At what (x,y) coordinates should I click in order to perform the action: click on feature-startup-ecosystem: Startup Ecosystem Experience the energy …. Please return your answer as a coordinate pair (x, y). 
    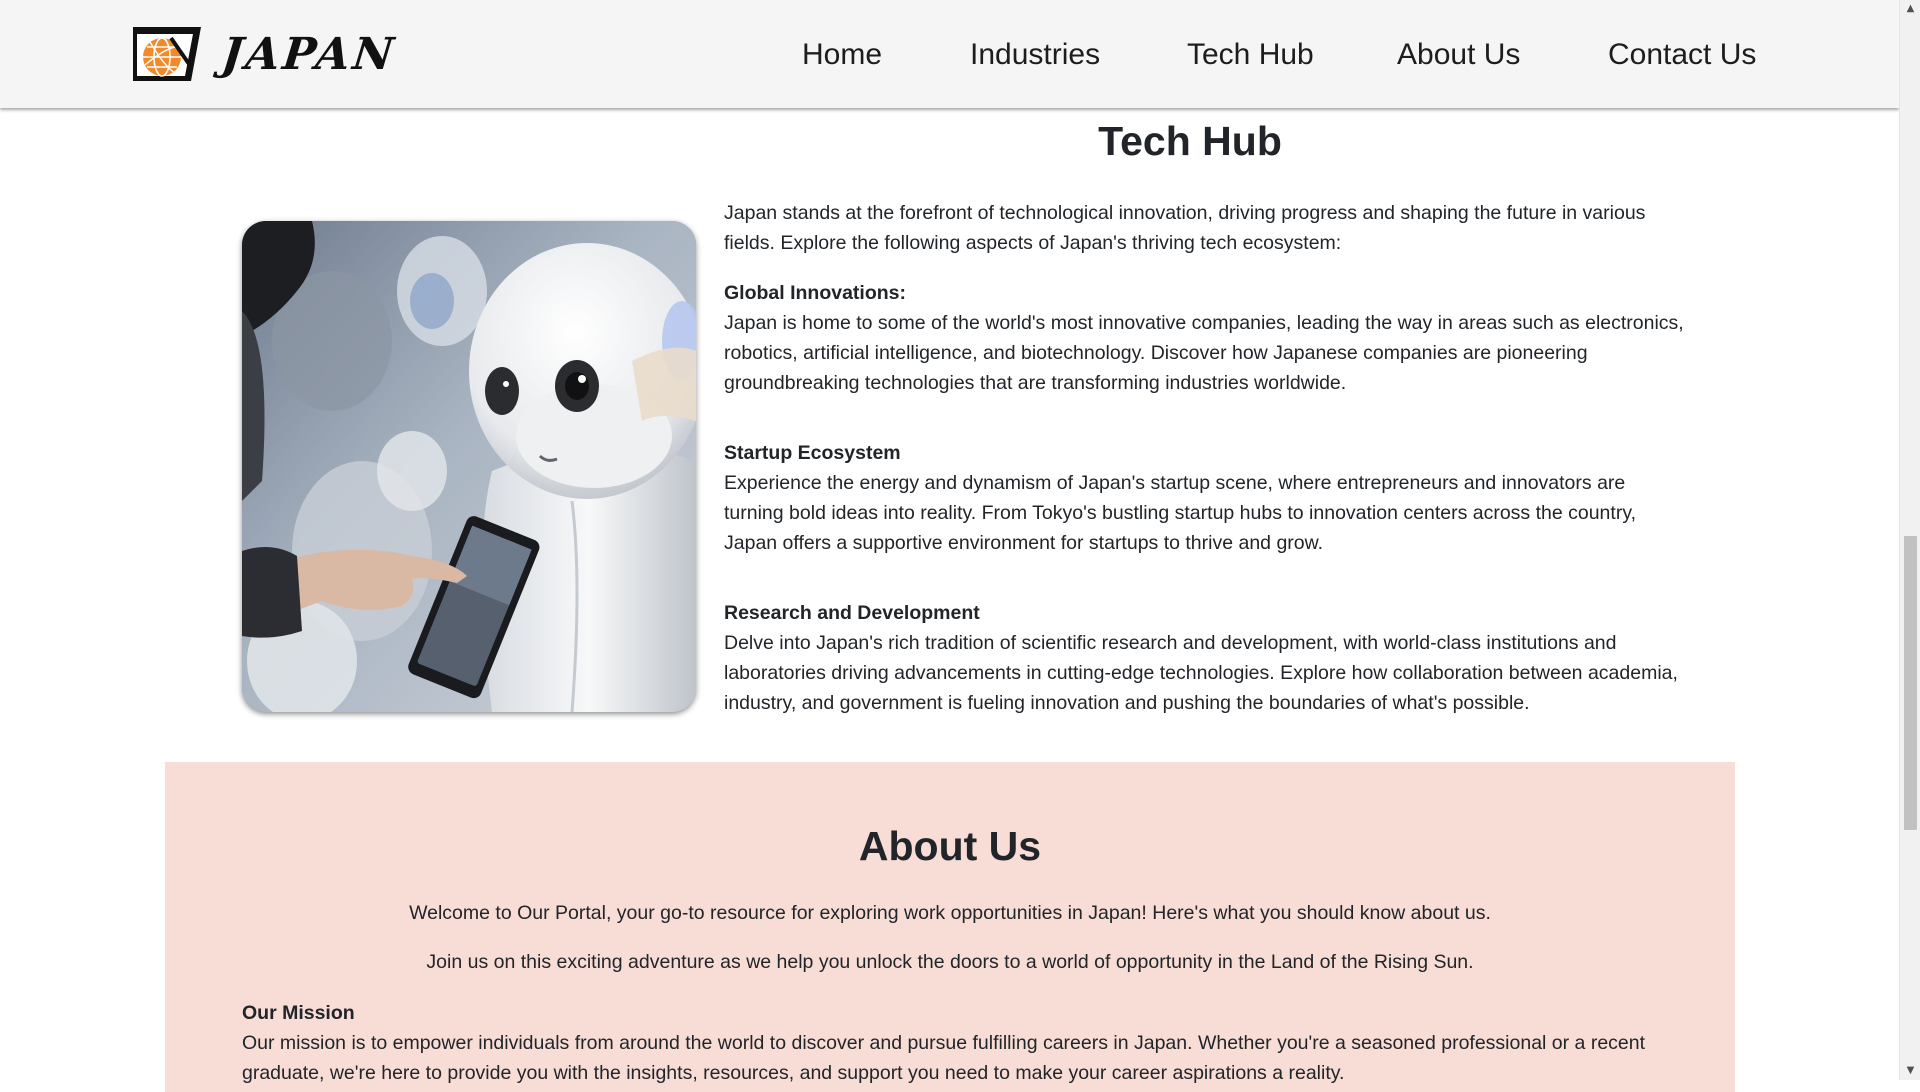
    Looking at the image, I should click on (1204, 498).